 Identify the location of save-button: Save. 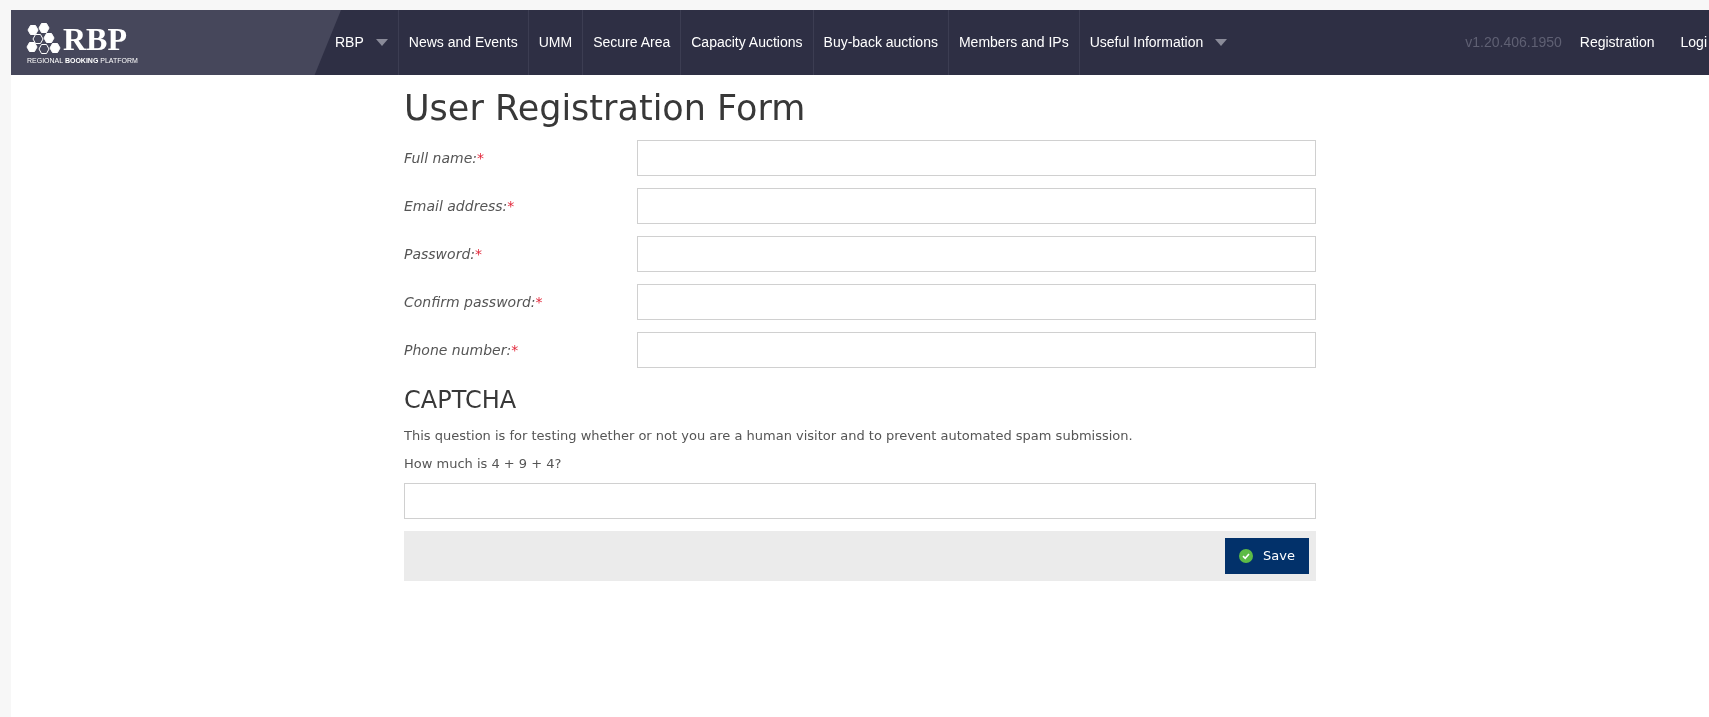
(1267, 556).